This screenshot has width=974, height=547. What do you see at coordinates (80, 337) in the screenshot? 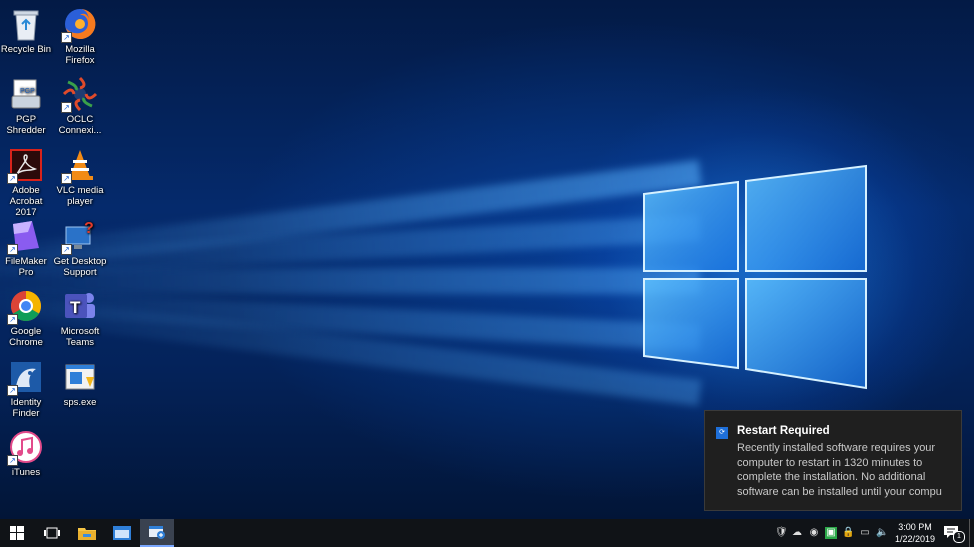
I see `icon-label: Microsoft Teams` at bounding box center [80, 337].